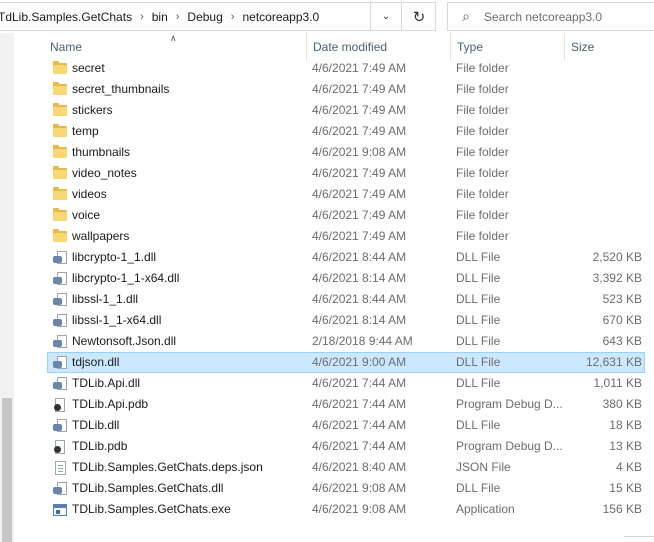 The image size is (654, 542). What do you see at coordinates (188, 131) in the screenshot?
I see `file-name: temp` at bounding box center [188, 131].